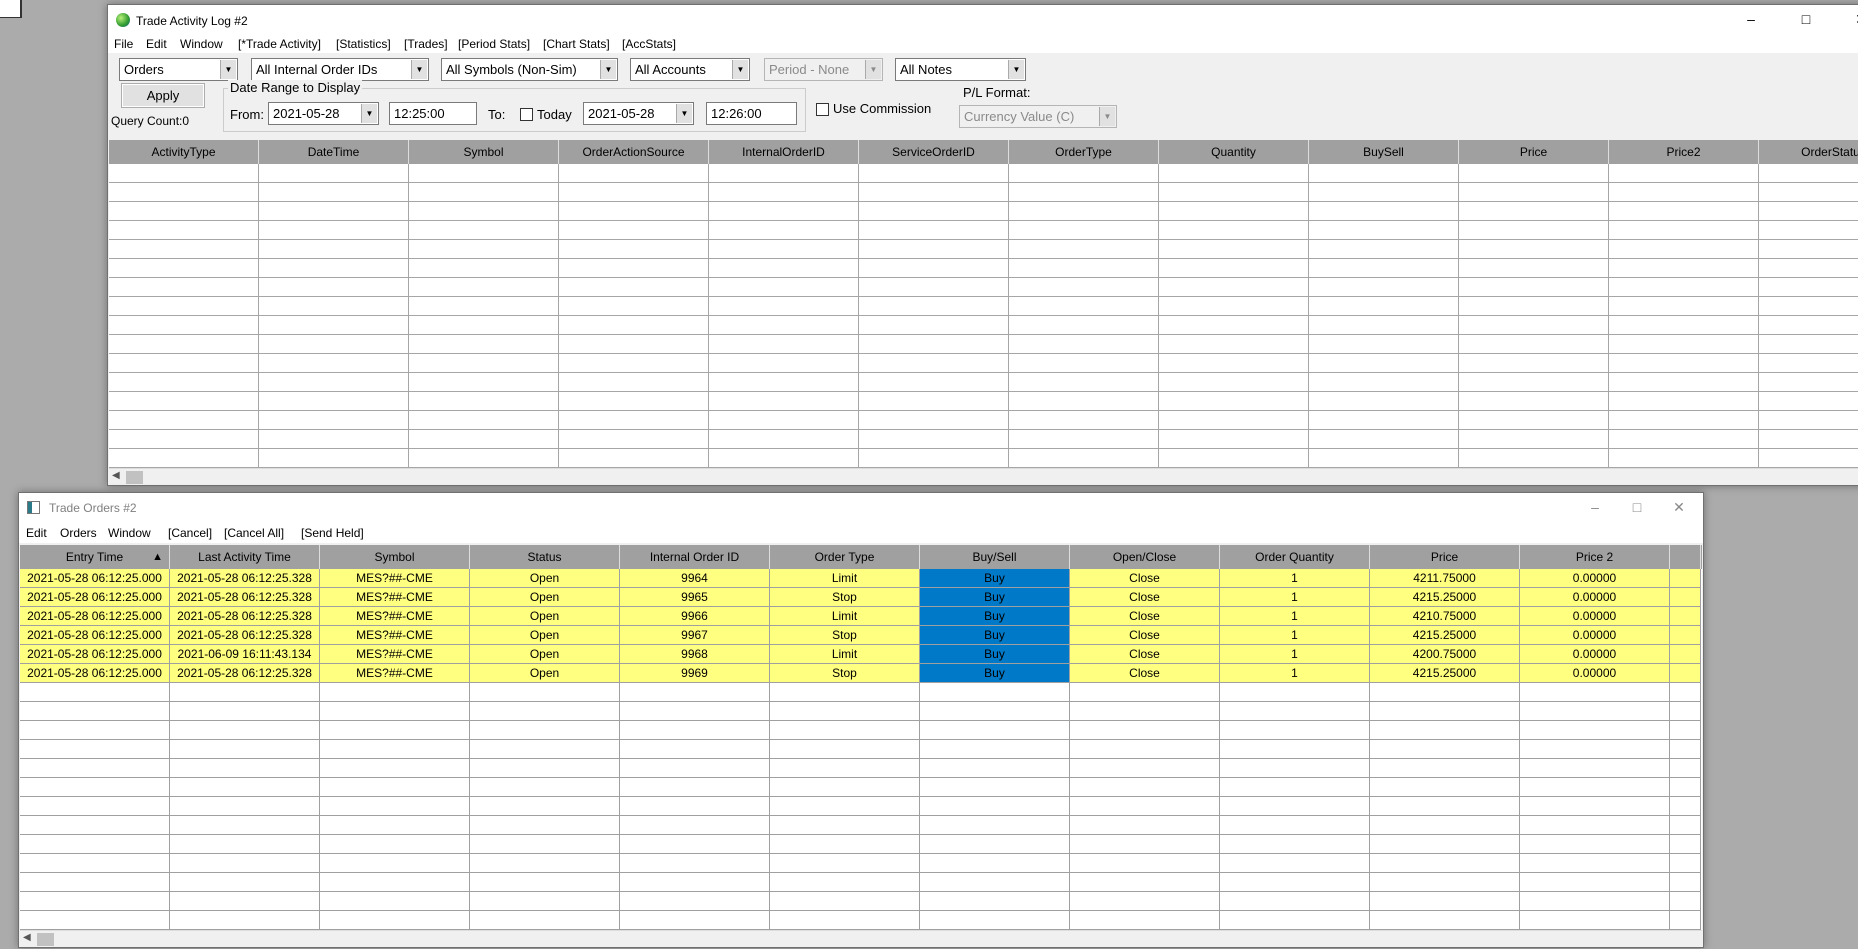 Image resolution: width=1858 pixels, height=949 pixels. What do you see at coordinates (27, 937) in the screenshot?
I see `scroll-left-icon: ◀` at bounding box center [27, 937].